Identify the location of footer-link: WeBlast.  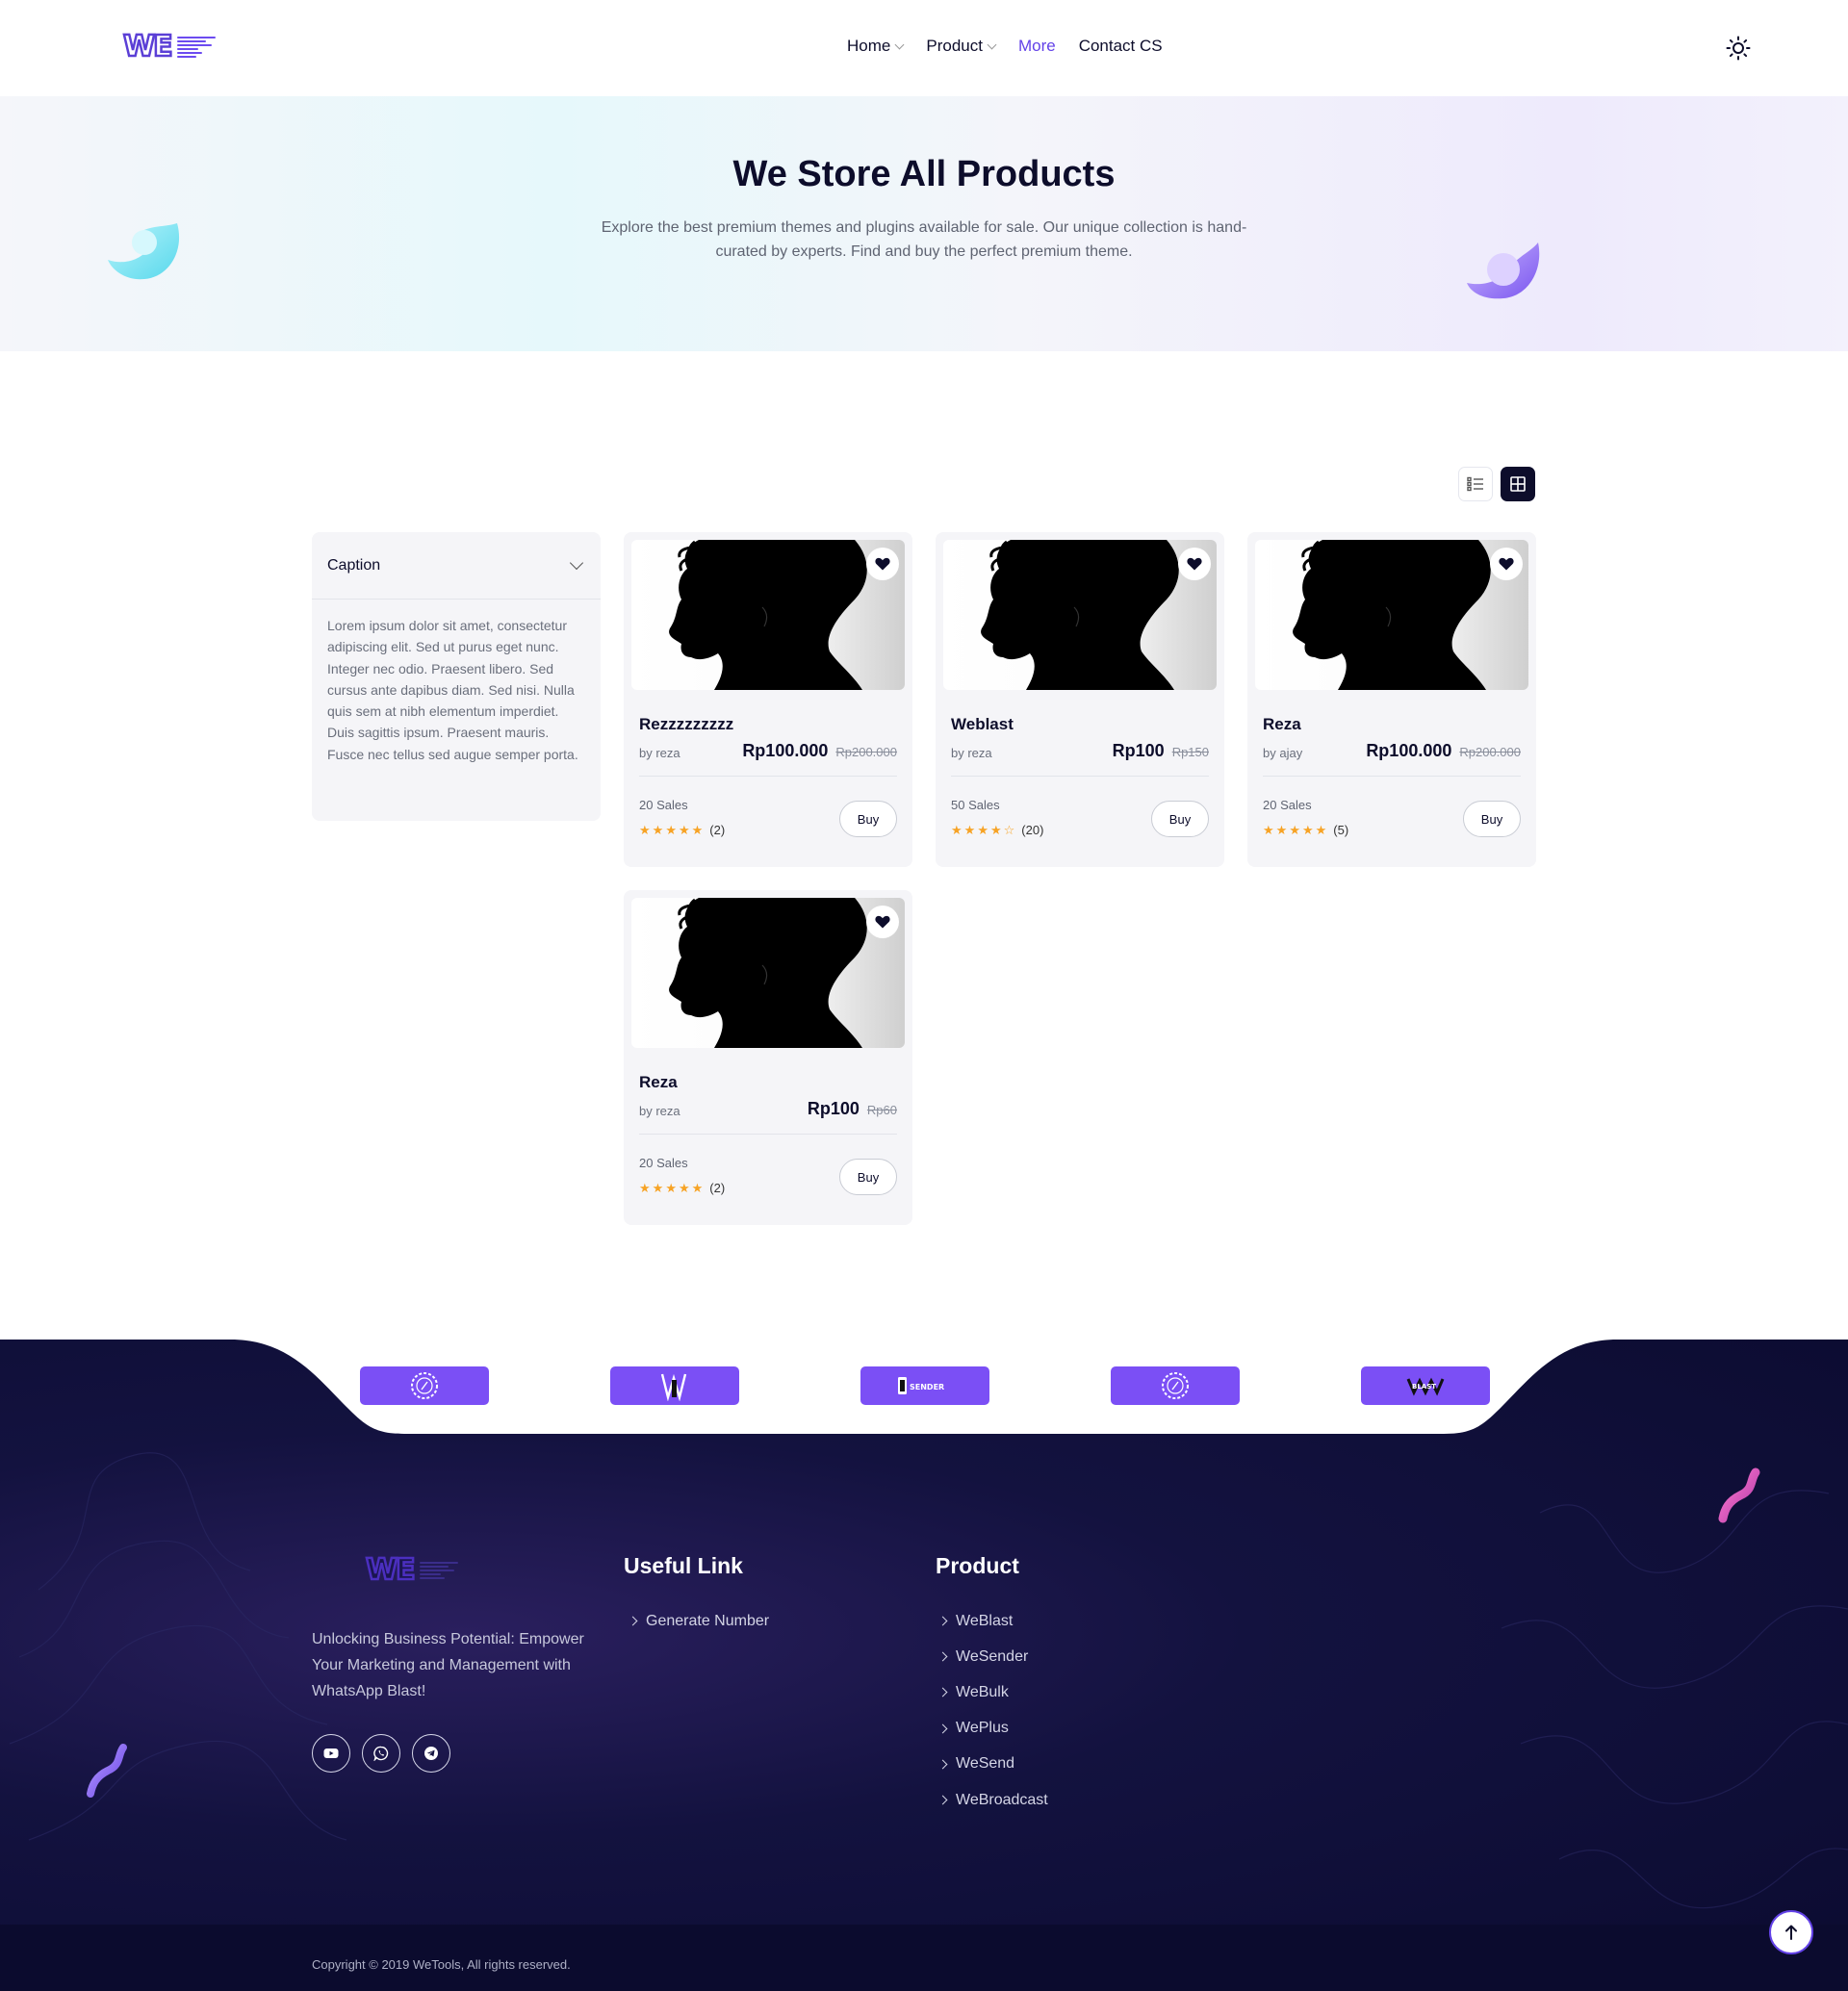
(992, 1621).